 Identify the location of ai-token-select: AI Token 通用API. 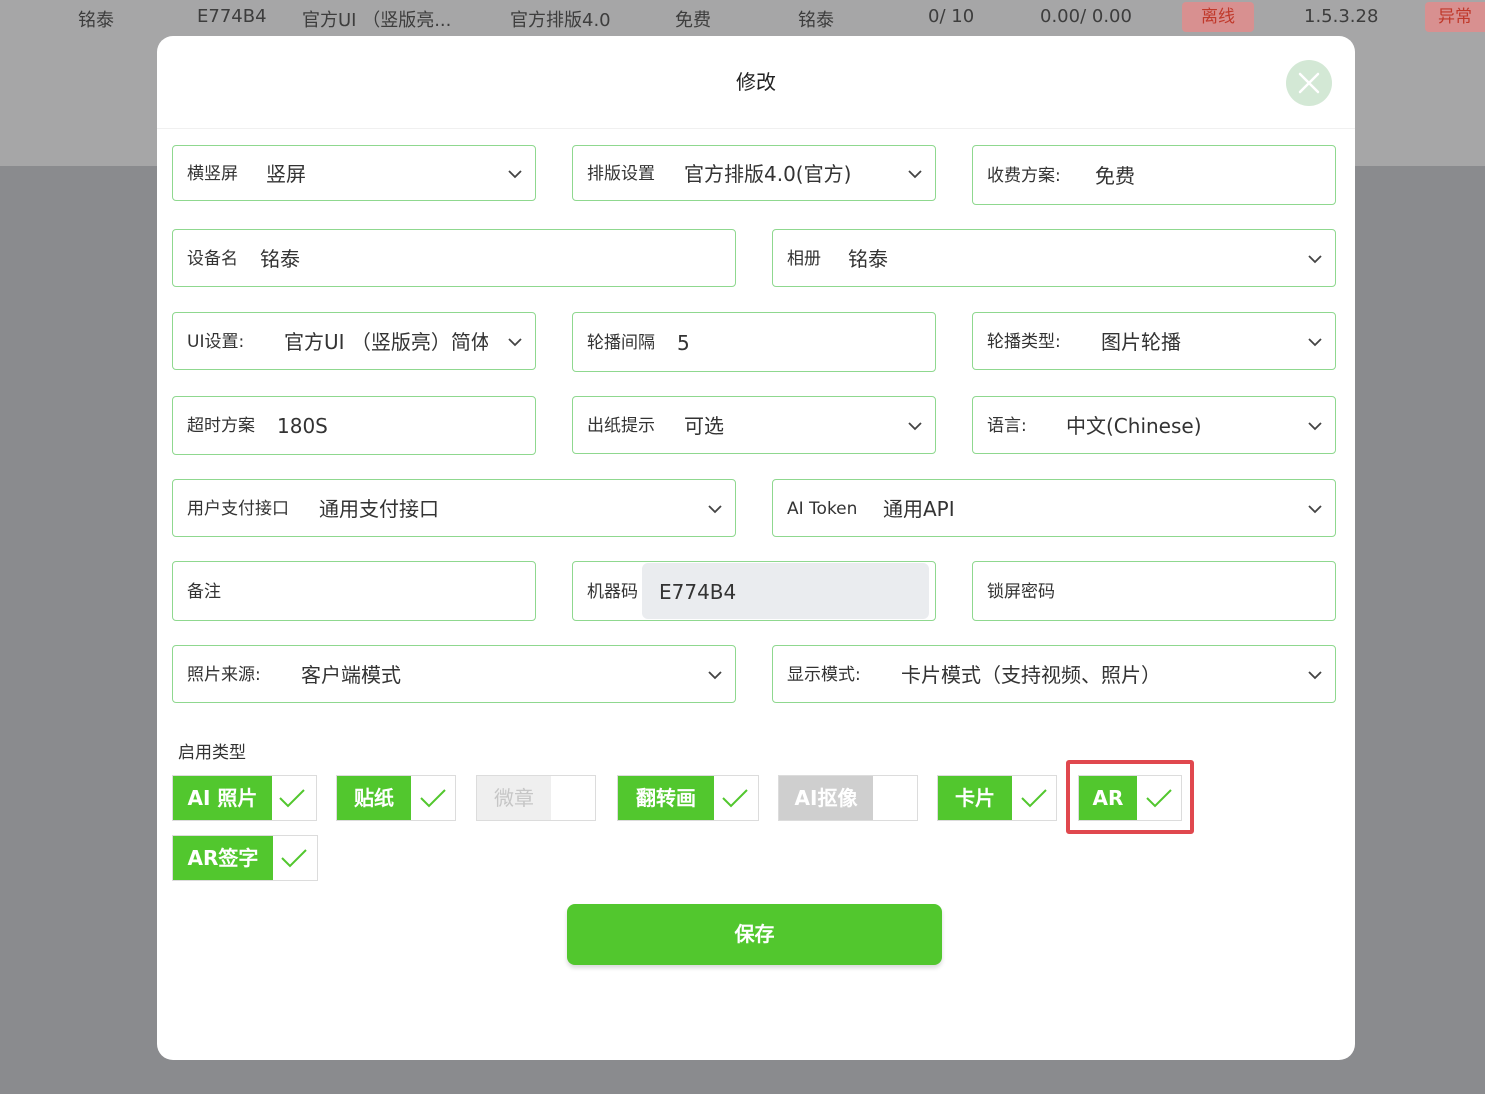
(1054, 508).